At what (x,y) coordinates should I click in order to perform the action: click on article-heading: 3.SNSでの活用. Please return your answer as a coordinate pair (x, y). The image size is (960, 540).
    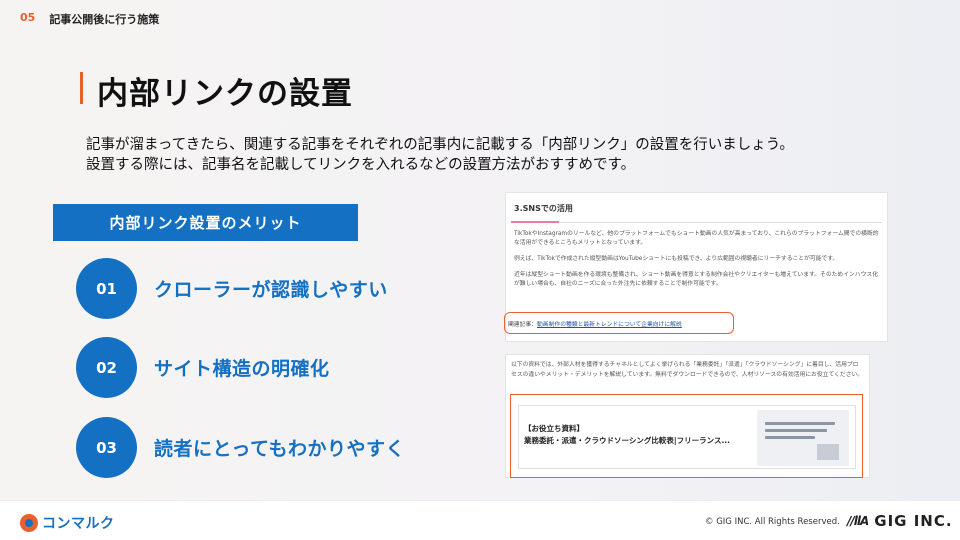
    Looking at the image, I should click on (543, 208).